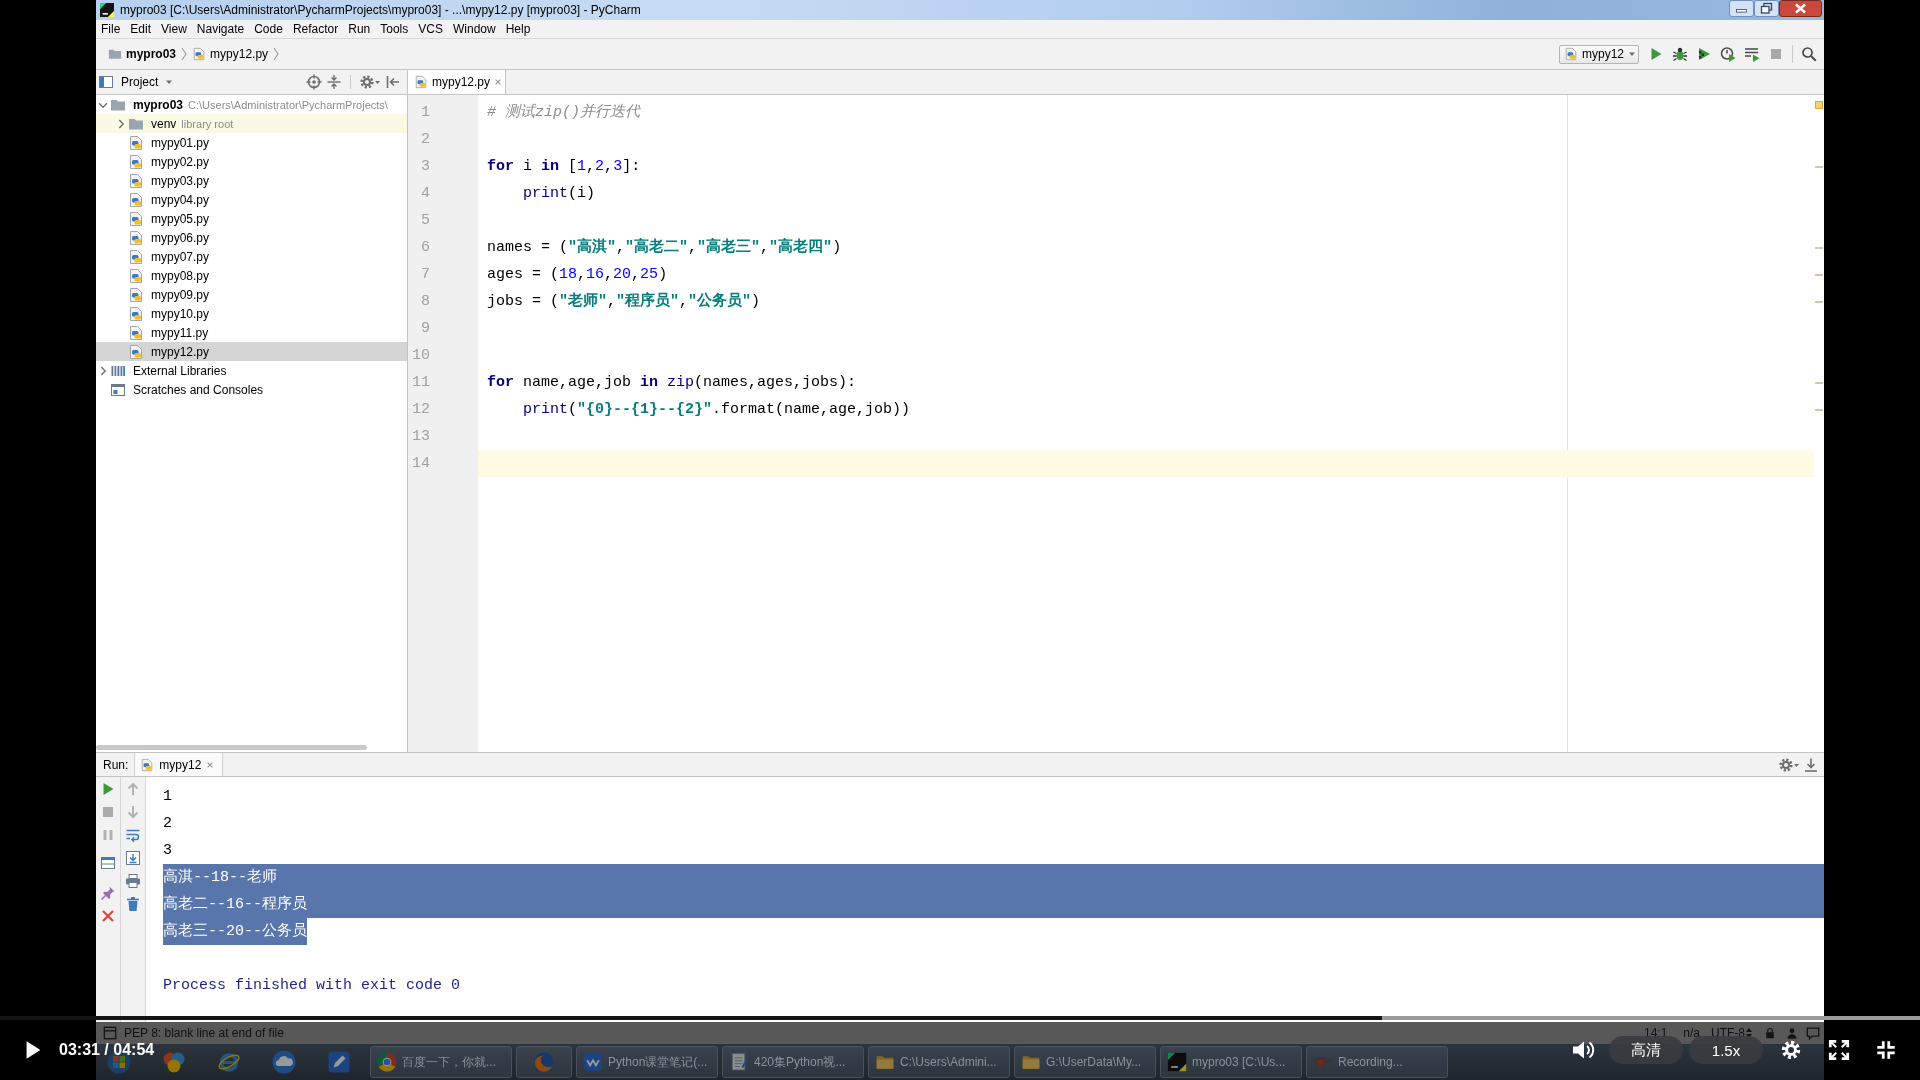 The height and width of the screenshot is (1080, 1920). I want to click on bug-icon, so click(1680, 54).